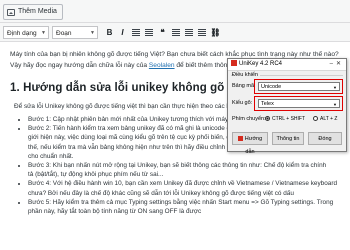 The width and height of the screenshot is (350, 250). I want to click on paragraph-select-value: Đoạn, so click(64, 33).